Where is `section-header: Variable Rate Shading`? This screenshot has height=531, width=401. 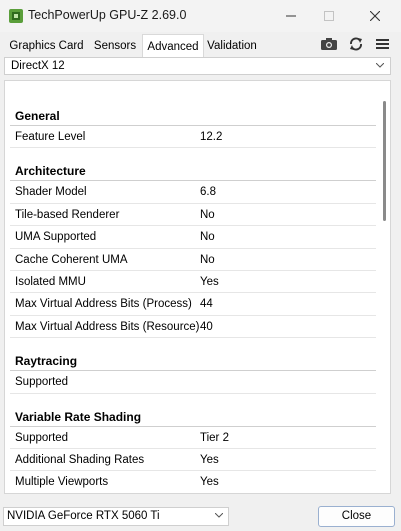
section-header: Variable Rate Shading is located at coordinates (193, 410).